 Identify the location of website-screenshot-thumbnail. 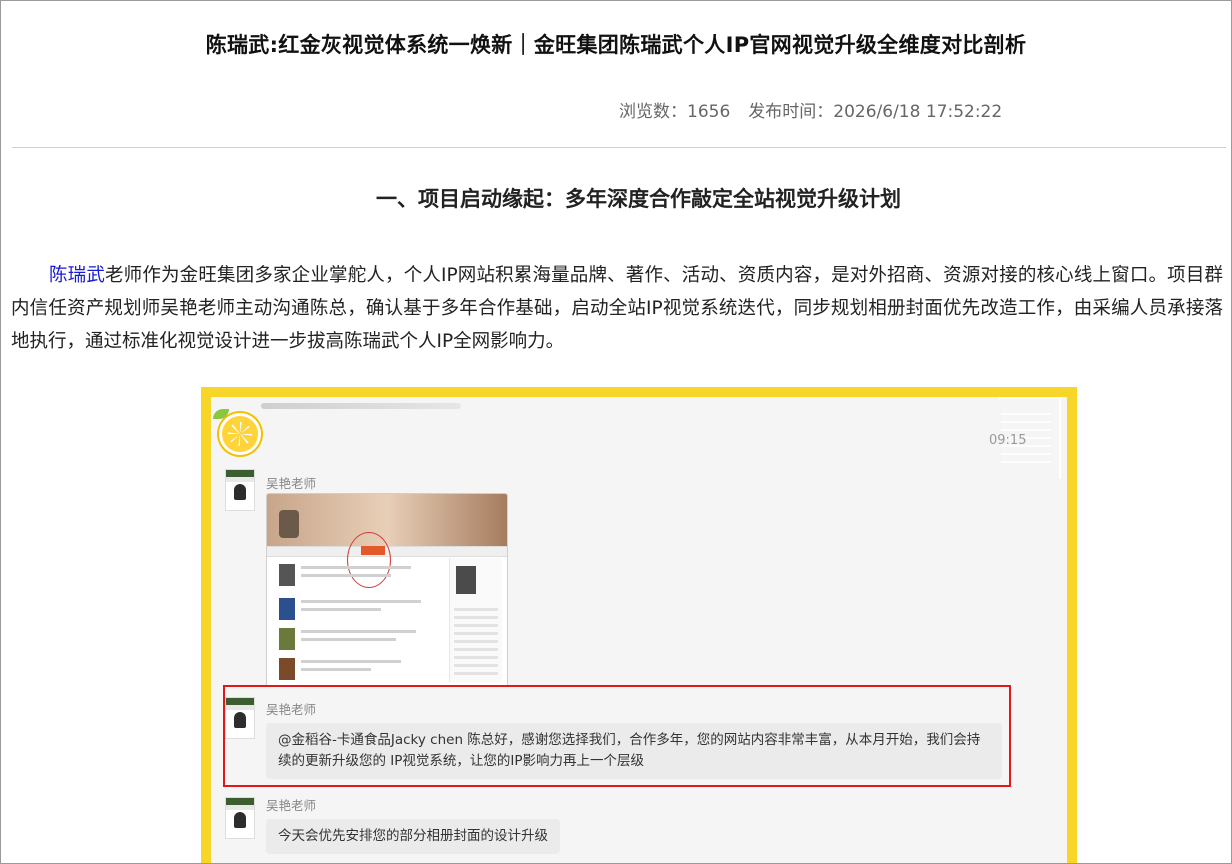
(387, 590).